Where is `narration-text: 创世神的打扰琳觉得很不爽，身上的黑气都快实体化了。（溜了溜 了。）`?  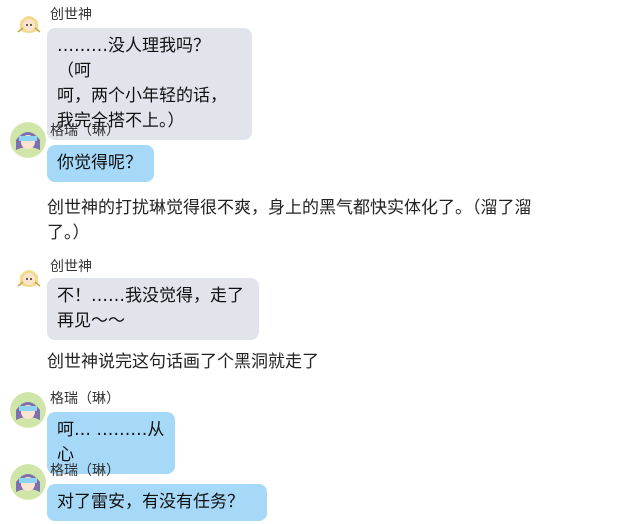
narration-text: 创世神的打扰琳觉得很不爽，身上的黑气都快实体化了。（溜了溜 了。） is located at coordinates (289, 220).